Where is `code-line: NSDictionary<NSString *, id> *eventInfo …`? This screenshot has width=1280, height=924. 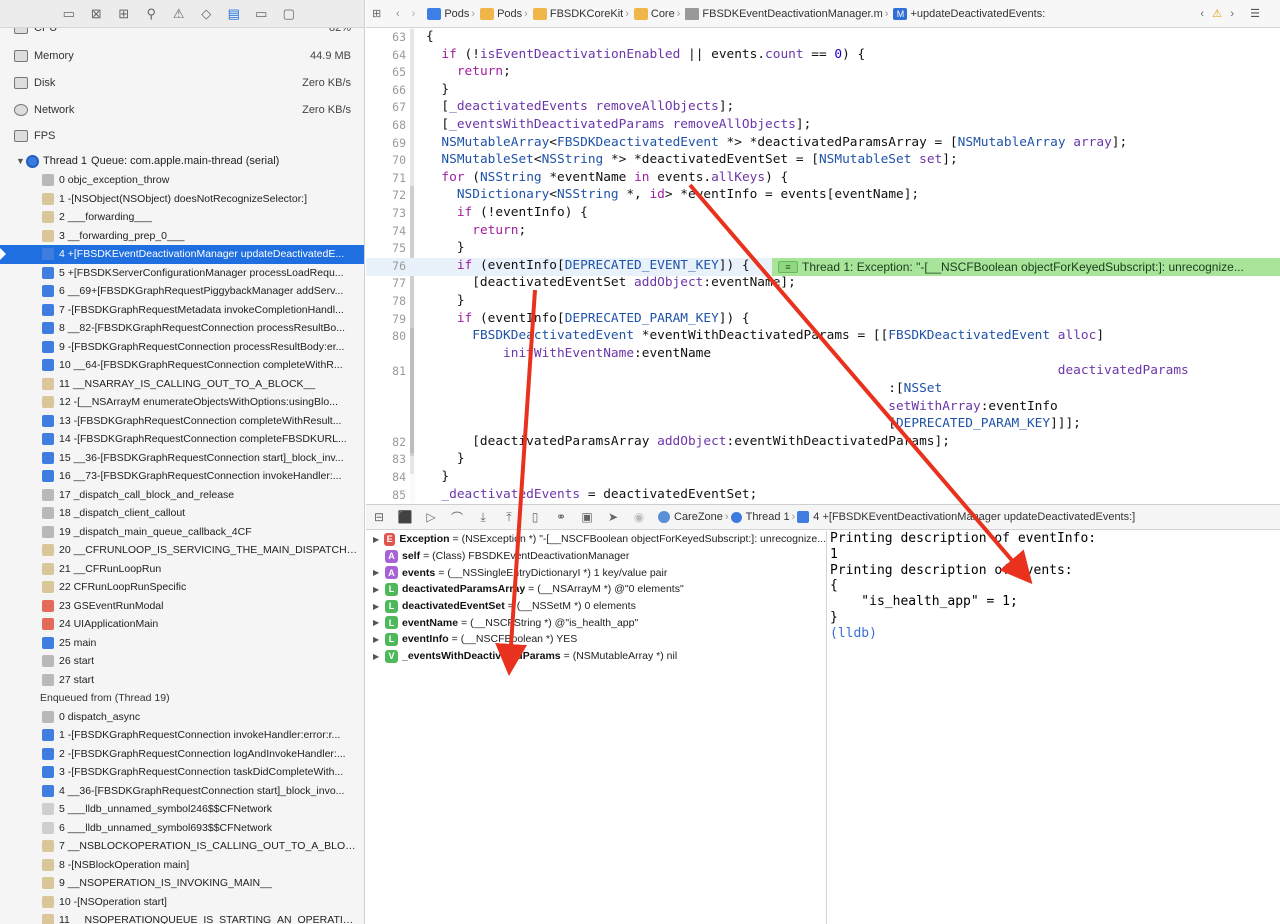
code-line: NSDictionary<NSString *, id> *eventInfo … is located at coordinates (672, 194).